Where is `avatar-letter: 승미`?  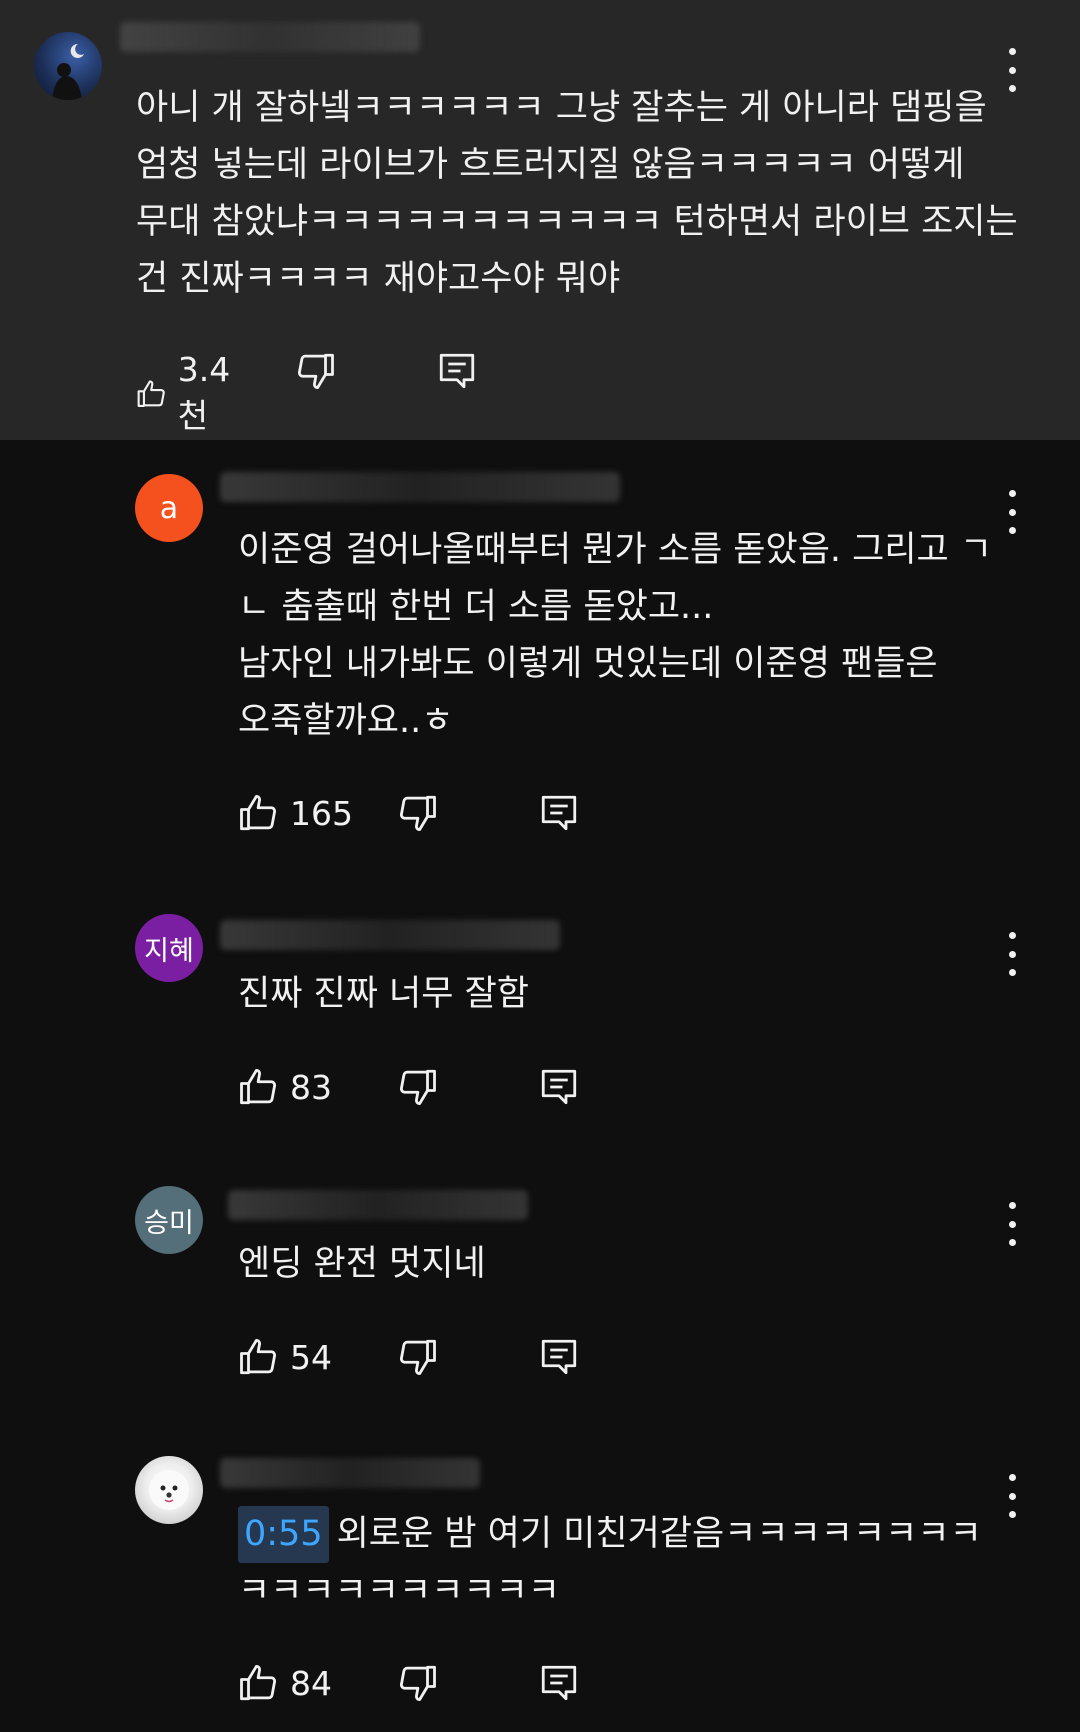 avatar-letter: 승미 is located at coordinates (169, 1223).